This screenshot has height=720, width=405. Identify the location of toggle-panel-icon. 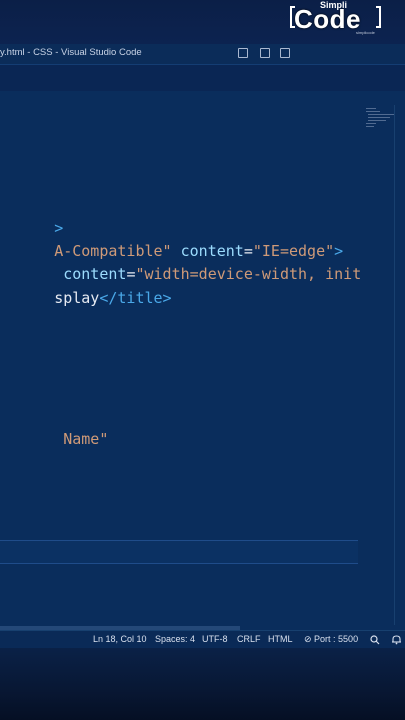
(265, 53).